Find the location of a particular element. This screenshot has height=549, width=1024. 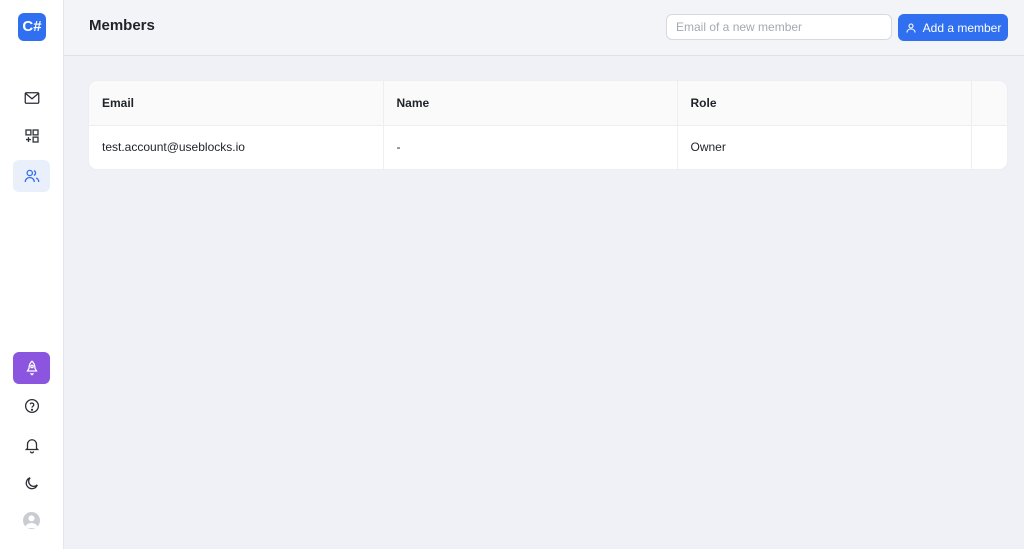

table-header-row: Email Name Role is located at coordinates (548, 103).